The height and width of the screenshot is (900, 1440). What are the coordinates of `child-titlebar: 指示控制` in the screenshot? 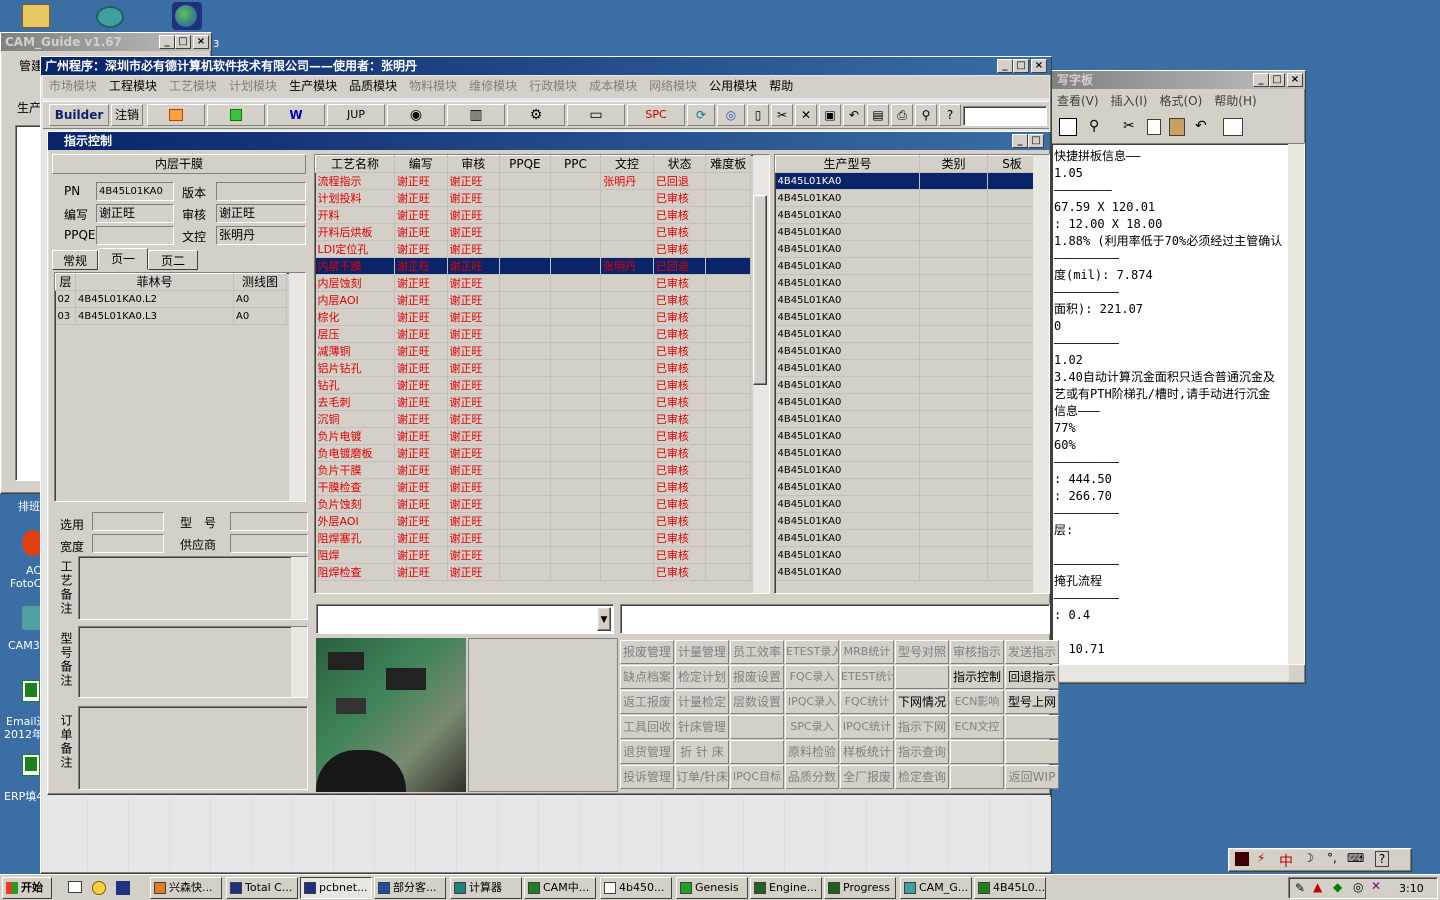 It's located at (549, 141).